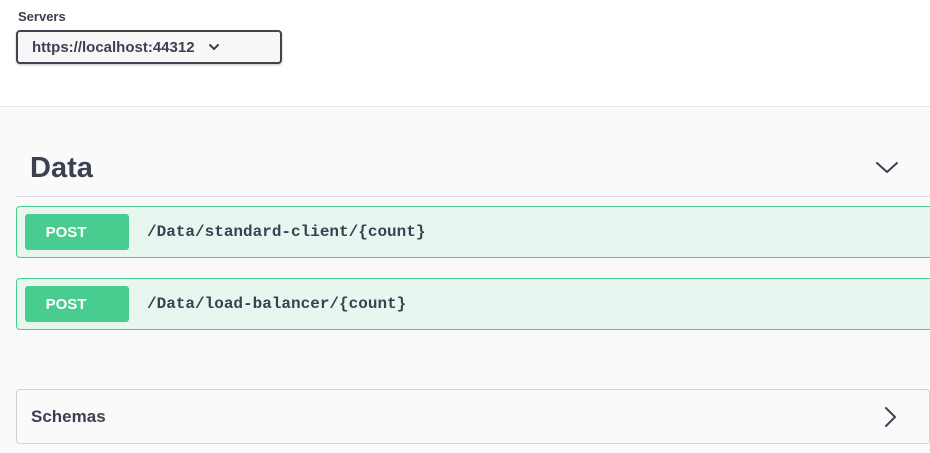 The width and height of the screenshot is (930, 453). Describe the element at coordinates (890, 417) in the screenshot. I see `chevron-right-icon` at that location.